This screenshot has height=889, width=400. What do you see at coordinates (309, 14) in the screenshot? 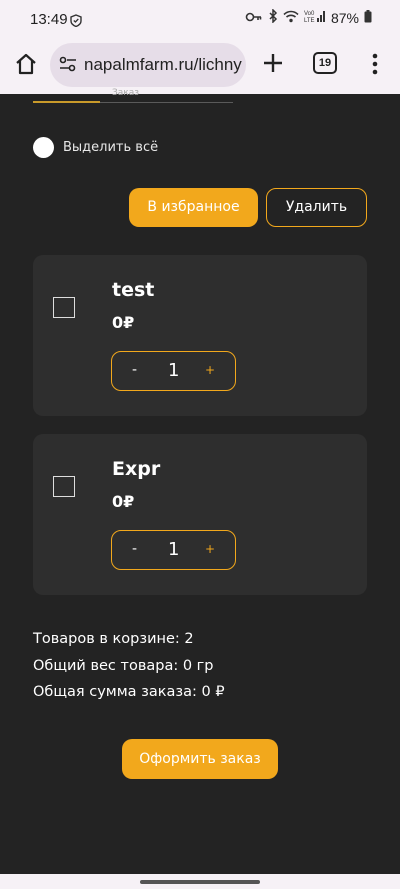
I see `svg-text: Vo0` at bounding box center [309, 14].